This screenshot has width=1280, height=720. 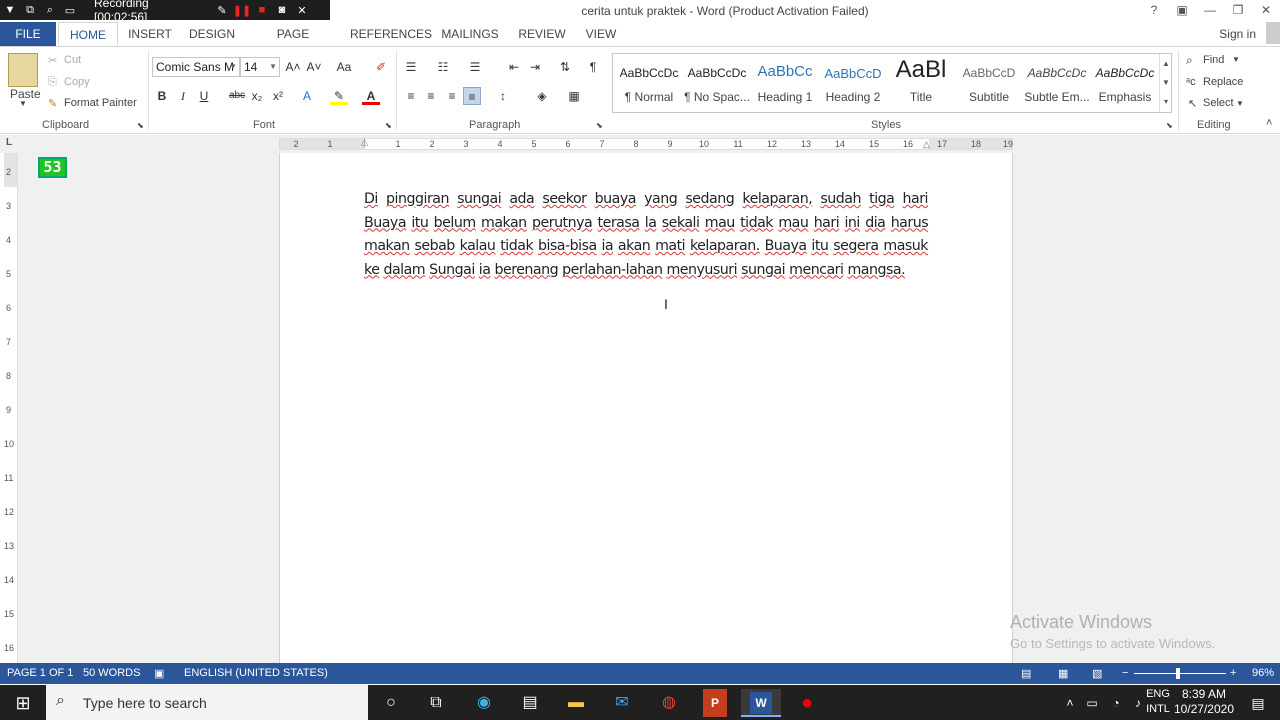 What do you see at coordinates (391, 703) in the screenshot?
I see `cortana-icon: ○` at bounding box center [391, 703].